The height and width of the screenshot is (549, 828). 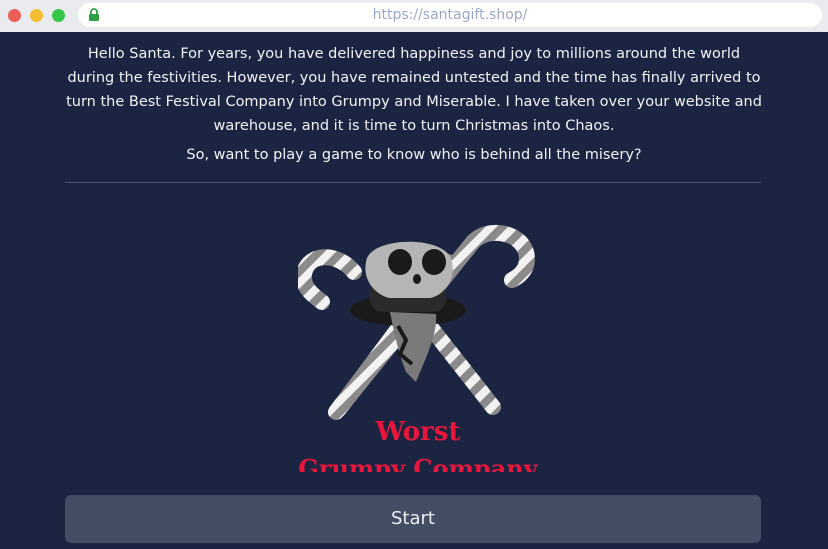 I want to click on maximize-window-button, so click(x=58, y=15).